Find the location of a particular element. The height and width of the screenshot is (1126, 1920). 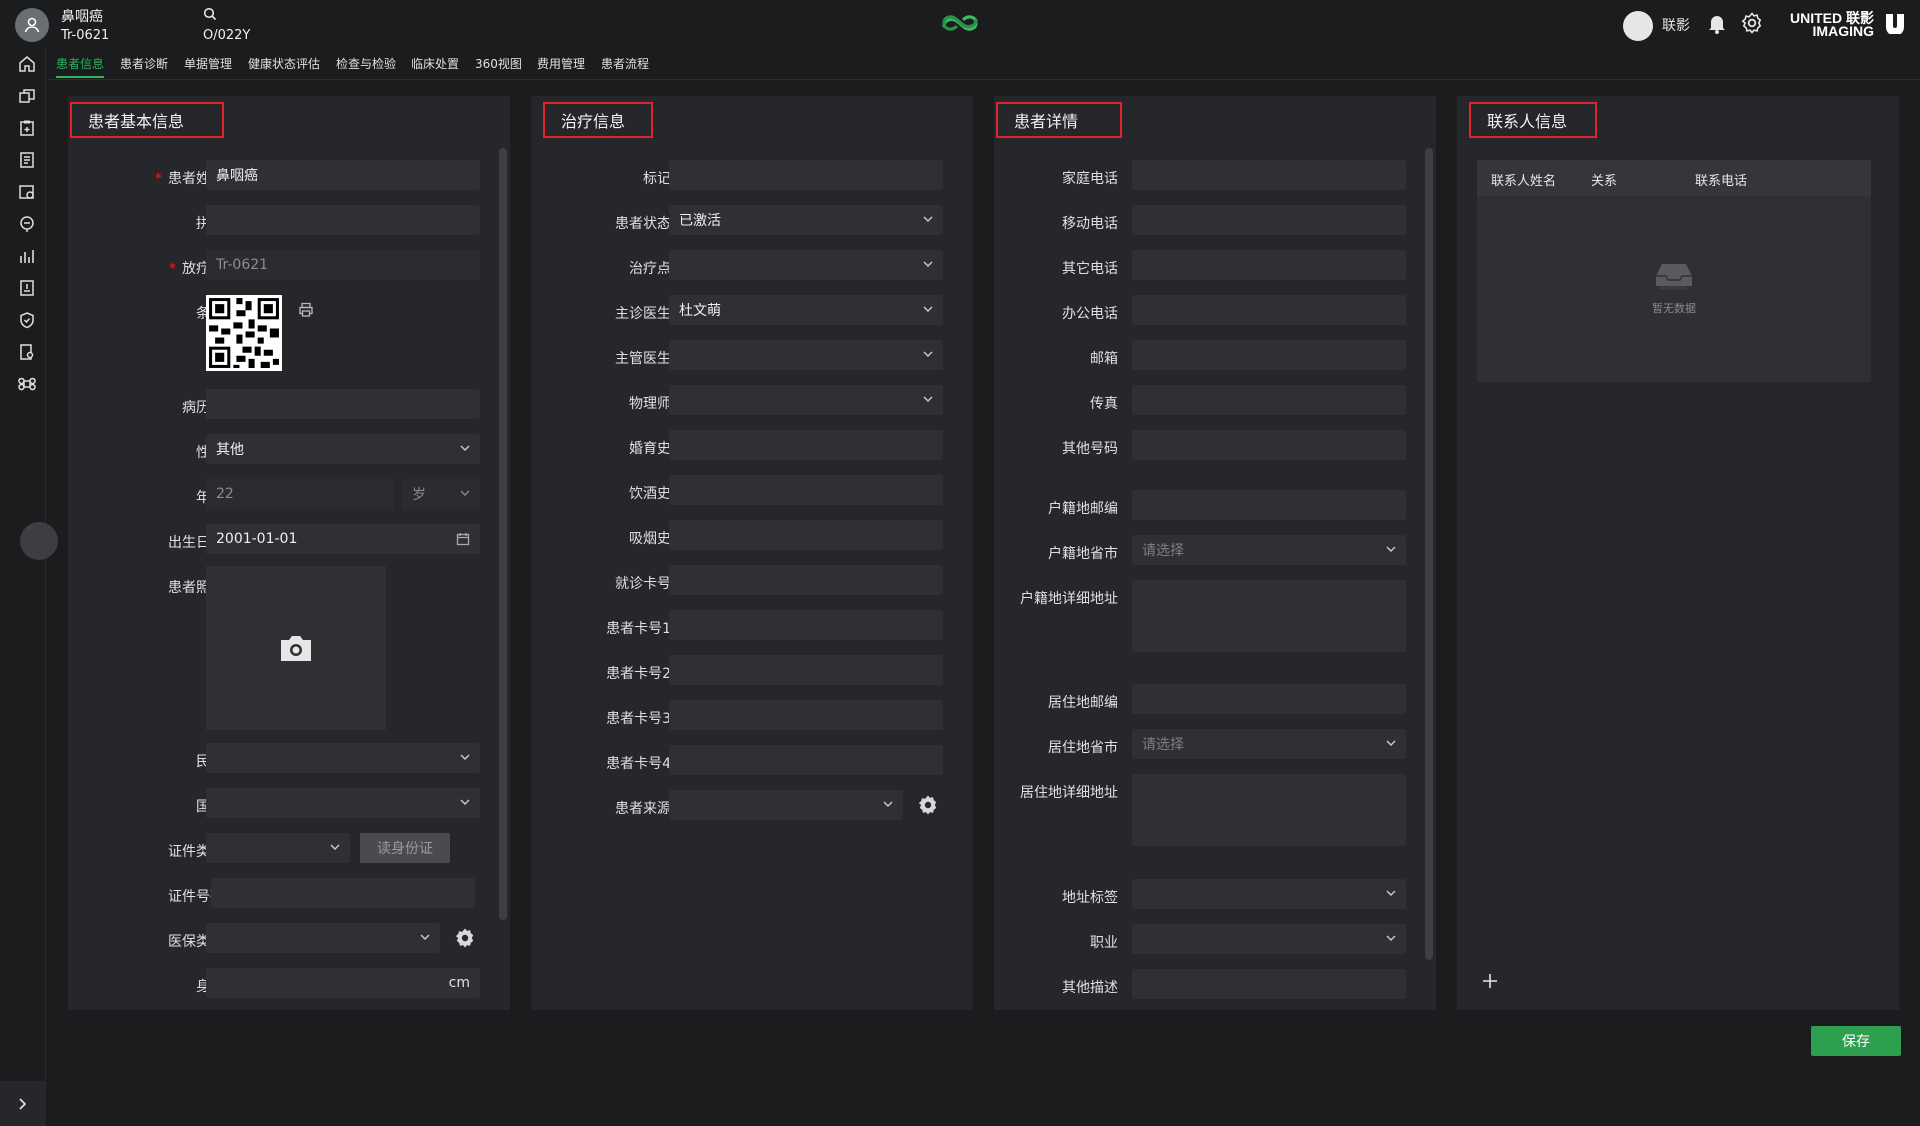

id-type-select is located at coordinates (278, 848).